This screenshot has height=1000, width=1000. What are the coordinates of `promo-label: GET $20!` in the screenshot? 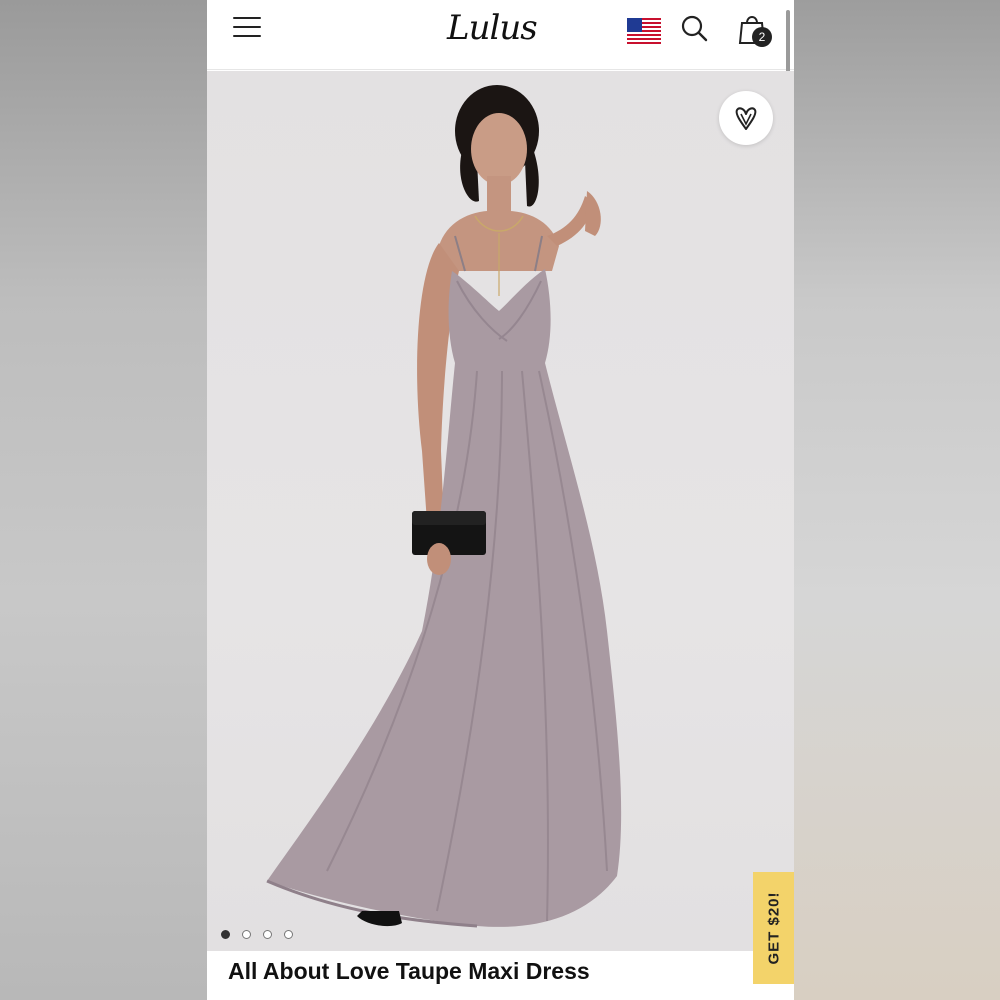 It's located at (773, 928).